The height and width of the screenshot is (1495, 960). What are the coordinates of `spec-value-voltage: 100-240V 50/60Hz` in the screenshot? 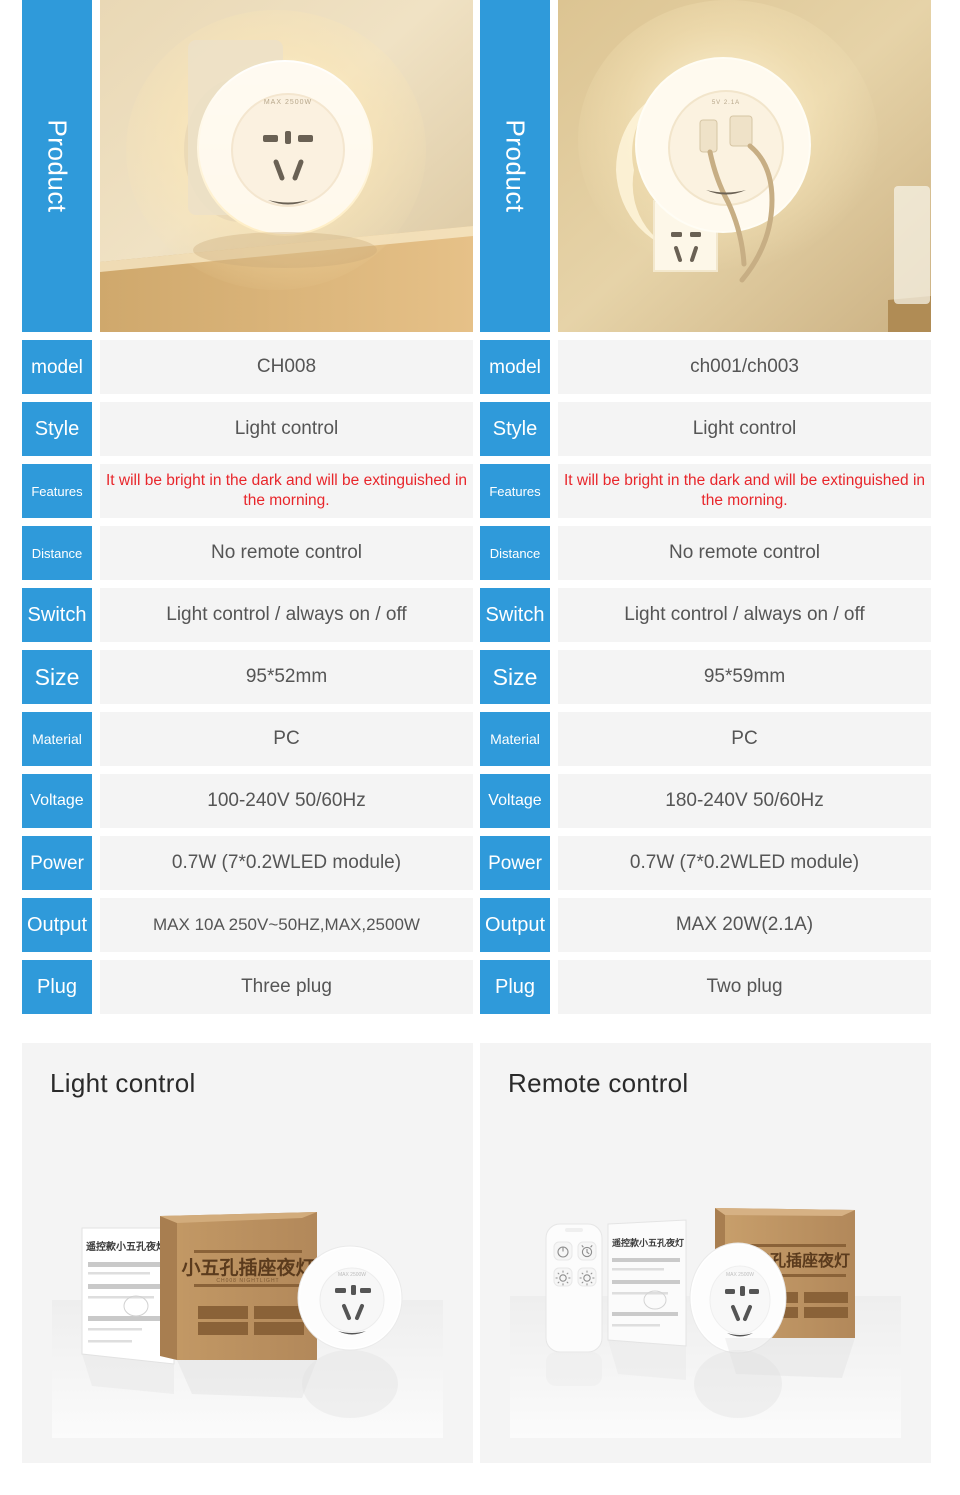 It's located at (286, 801).